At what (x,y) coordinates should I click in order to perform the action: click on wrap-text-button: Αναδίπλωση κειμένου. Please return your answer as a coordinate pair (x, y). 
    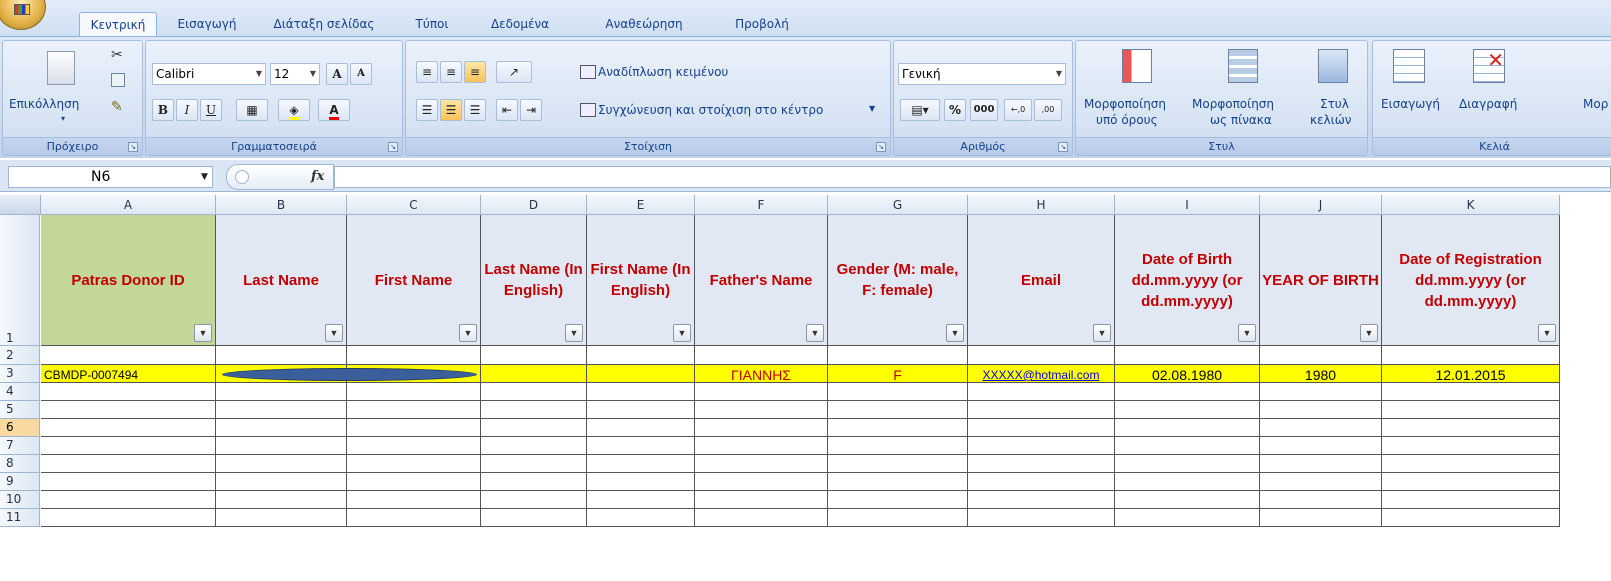
    Looking at the image, I should click on (663, 72).